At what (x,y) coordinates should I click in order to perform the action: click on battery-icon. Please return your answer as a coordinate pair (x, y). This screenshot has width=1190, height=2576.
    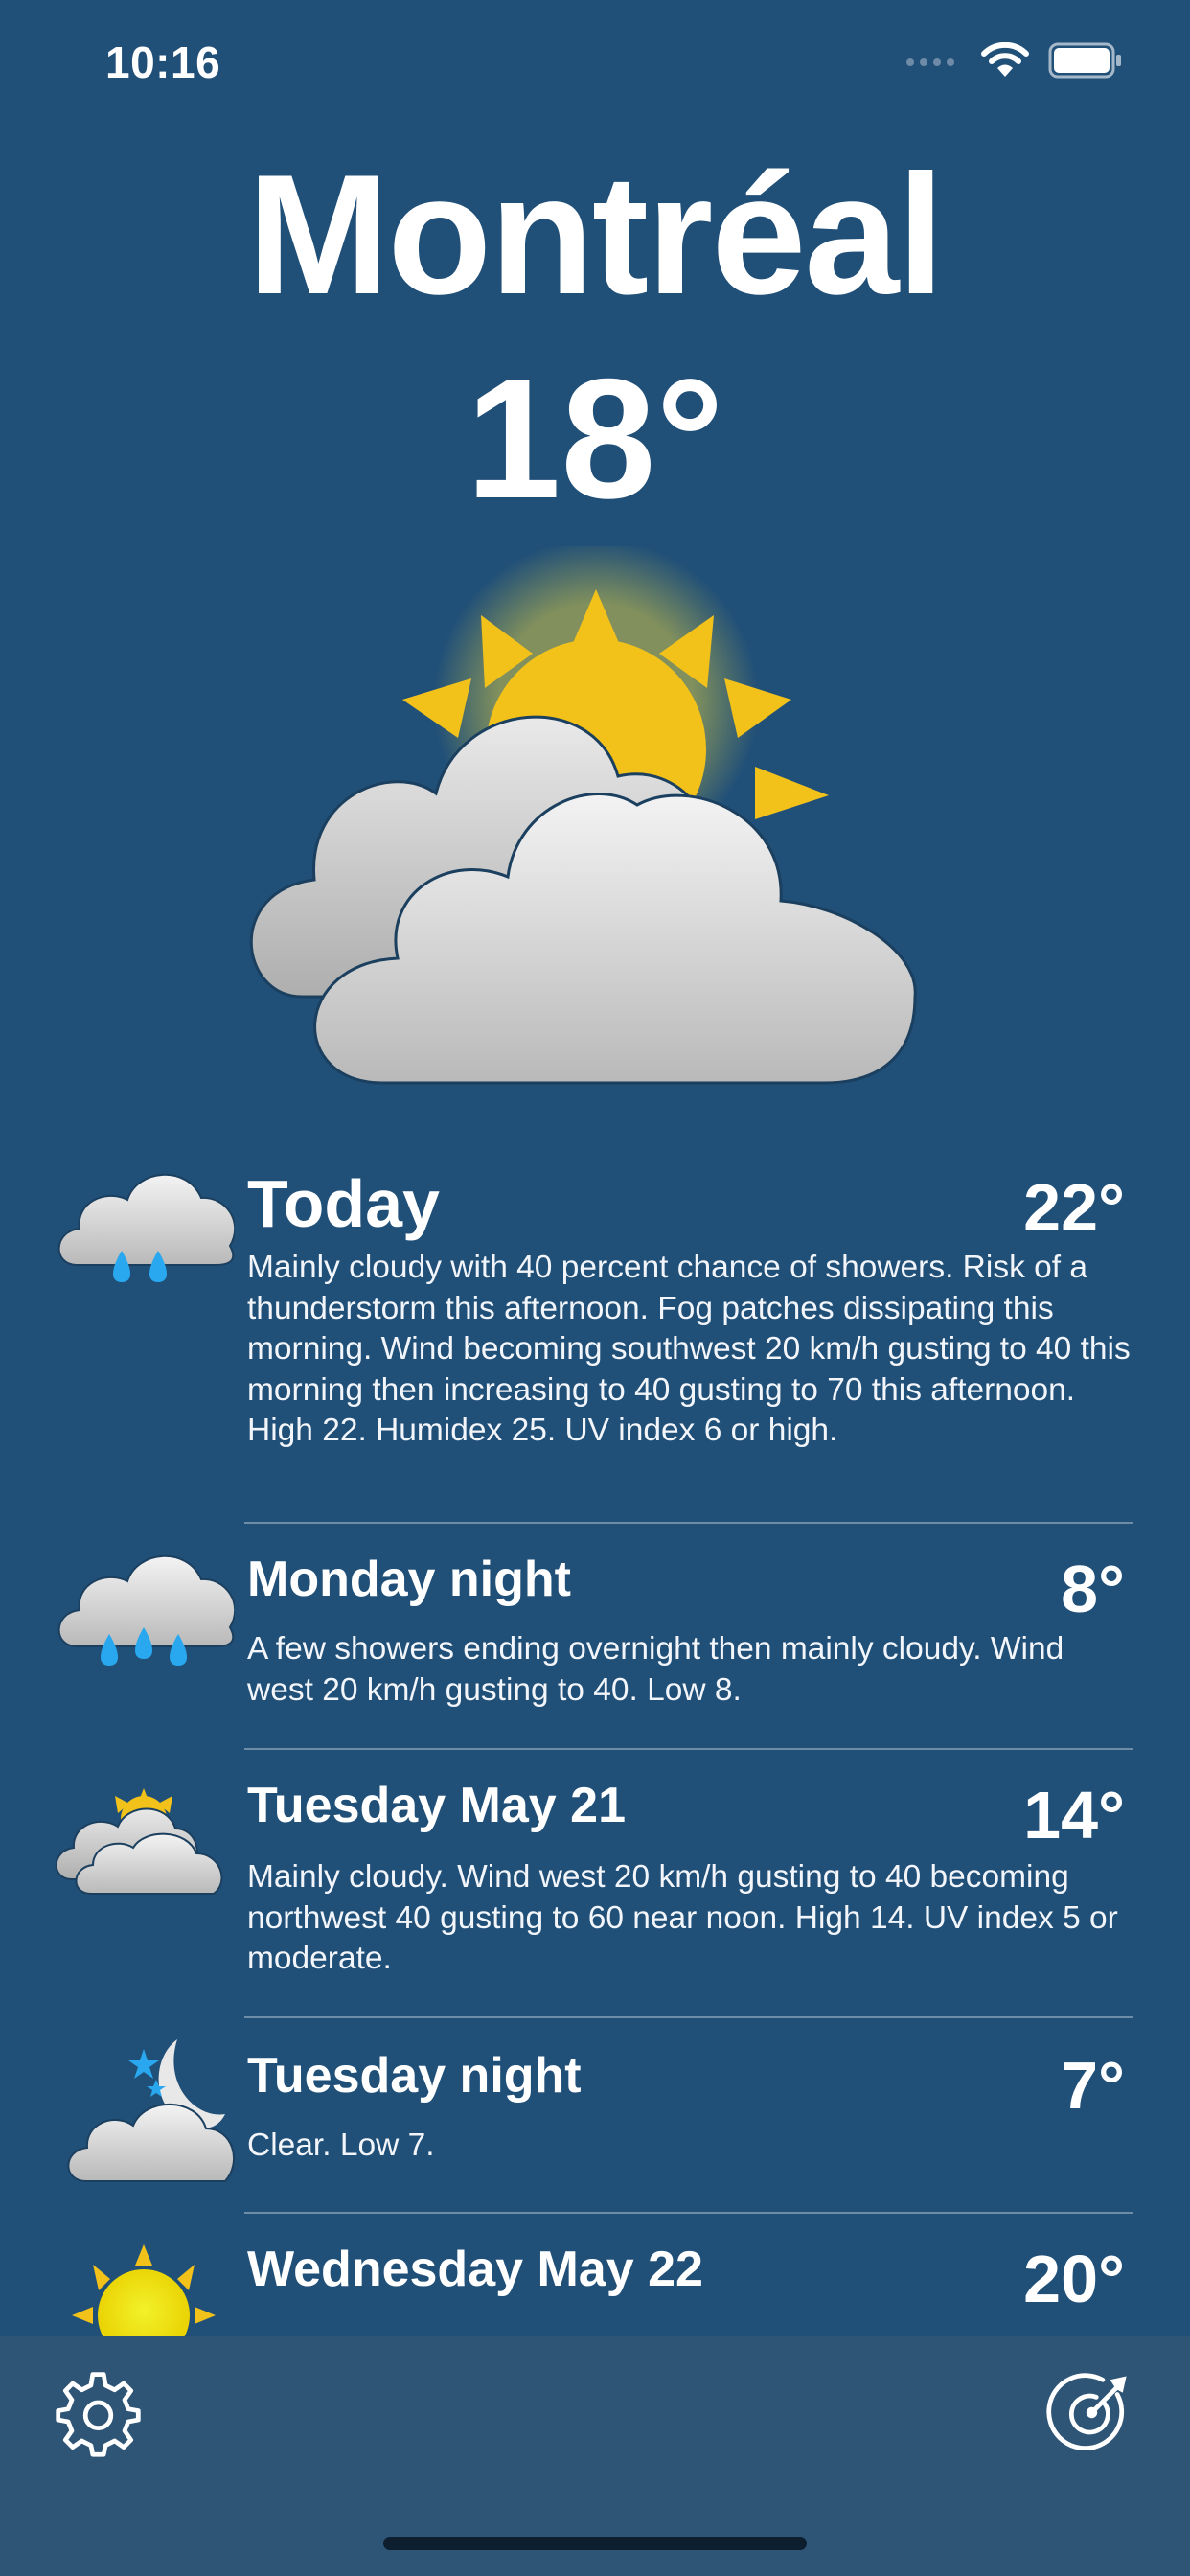
    Looking at the image, I should click on (1084, 60).